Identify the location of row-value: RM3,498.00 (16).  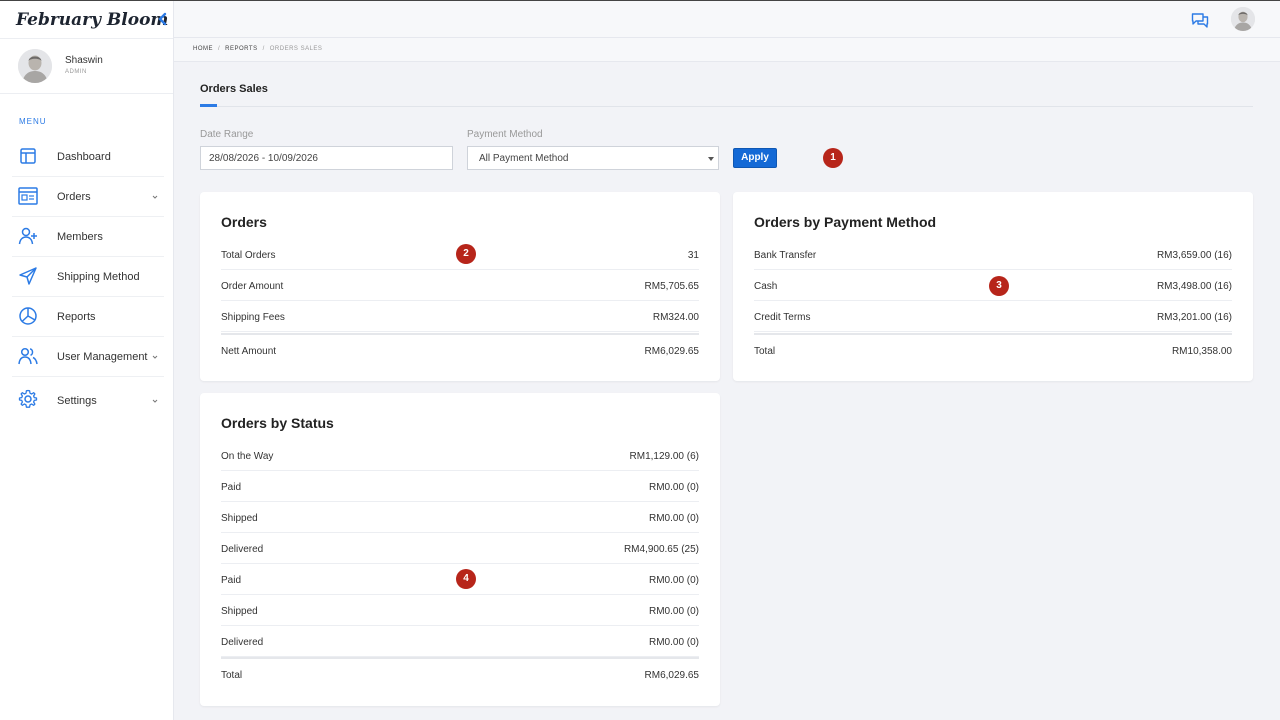
(1194, 286).